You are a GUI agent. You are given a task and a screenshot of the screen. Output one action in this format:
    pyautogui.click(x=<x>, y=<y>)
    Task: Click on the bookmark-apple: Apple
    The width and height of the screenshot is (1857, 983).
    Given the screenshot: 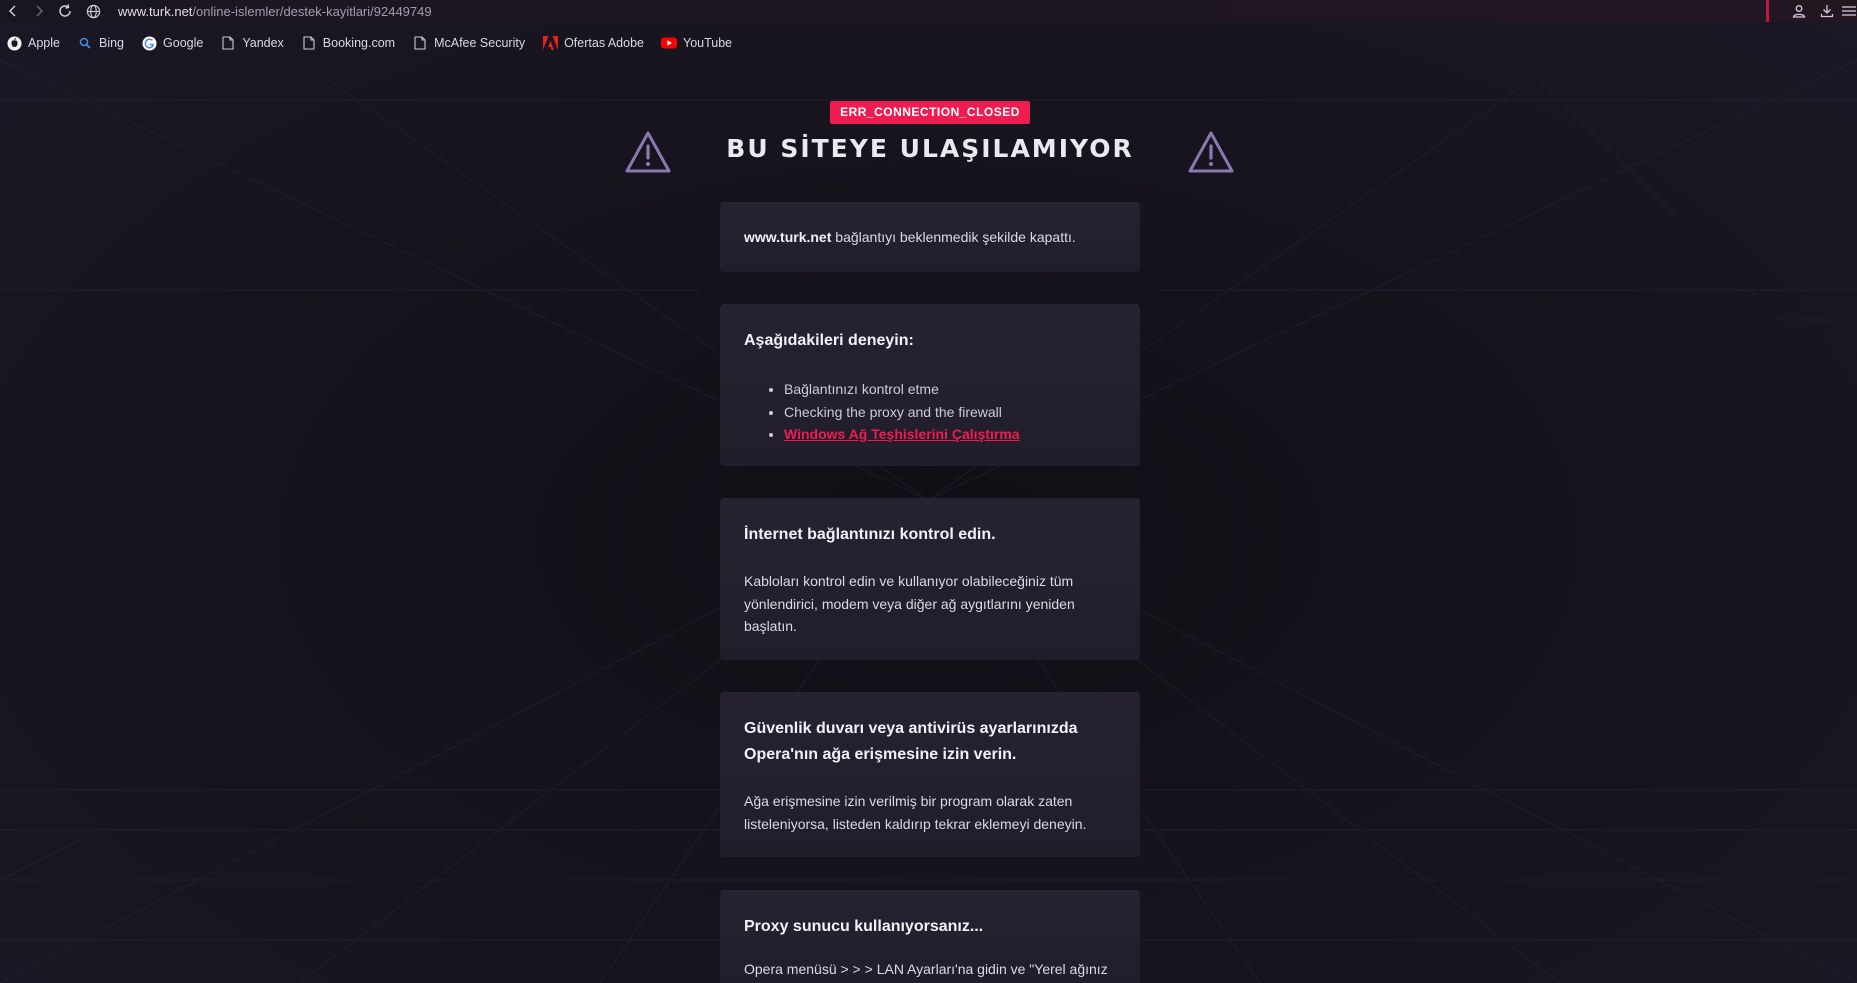 What is the action you would take?
    pyautogui.click(x=33, y=43)
    